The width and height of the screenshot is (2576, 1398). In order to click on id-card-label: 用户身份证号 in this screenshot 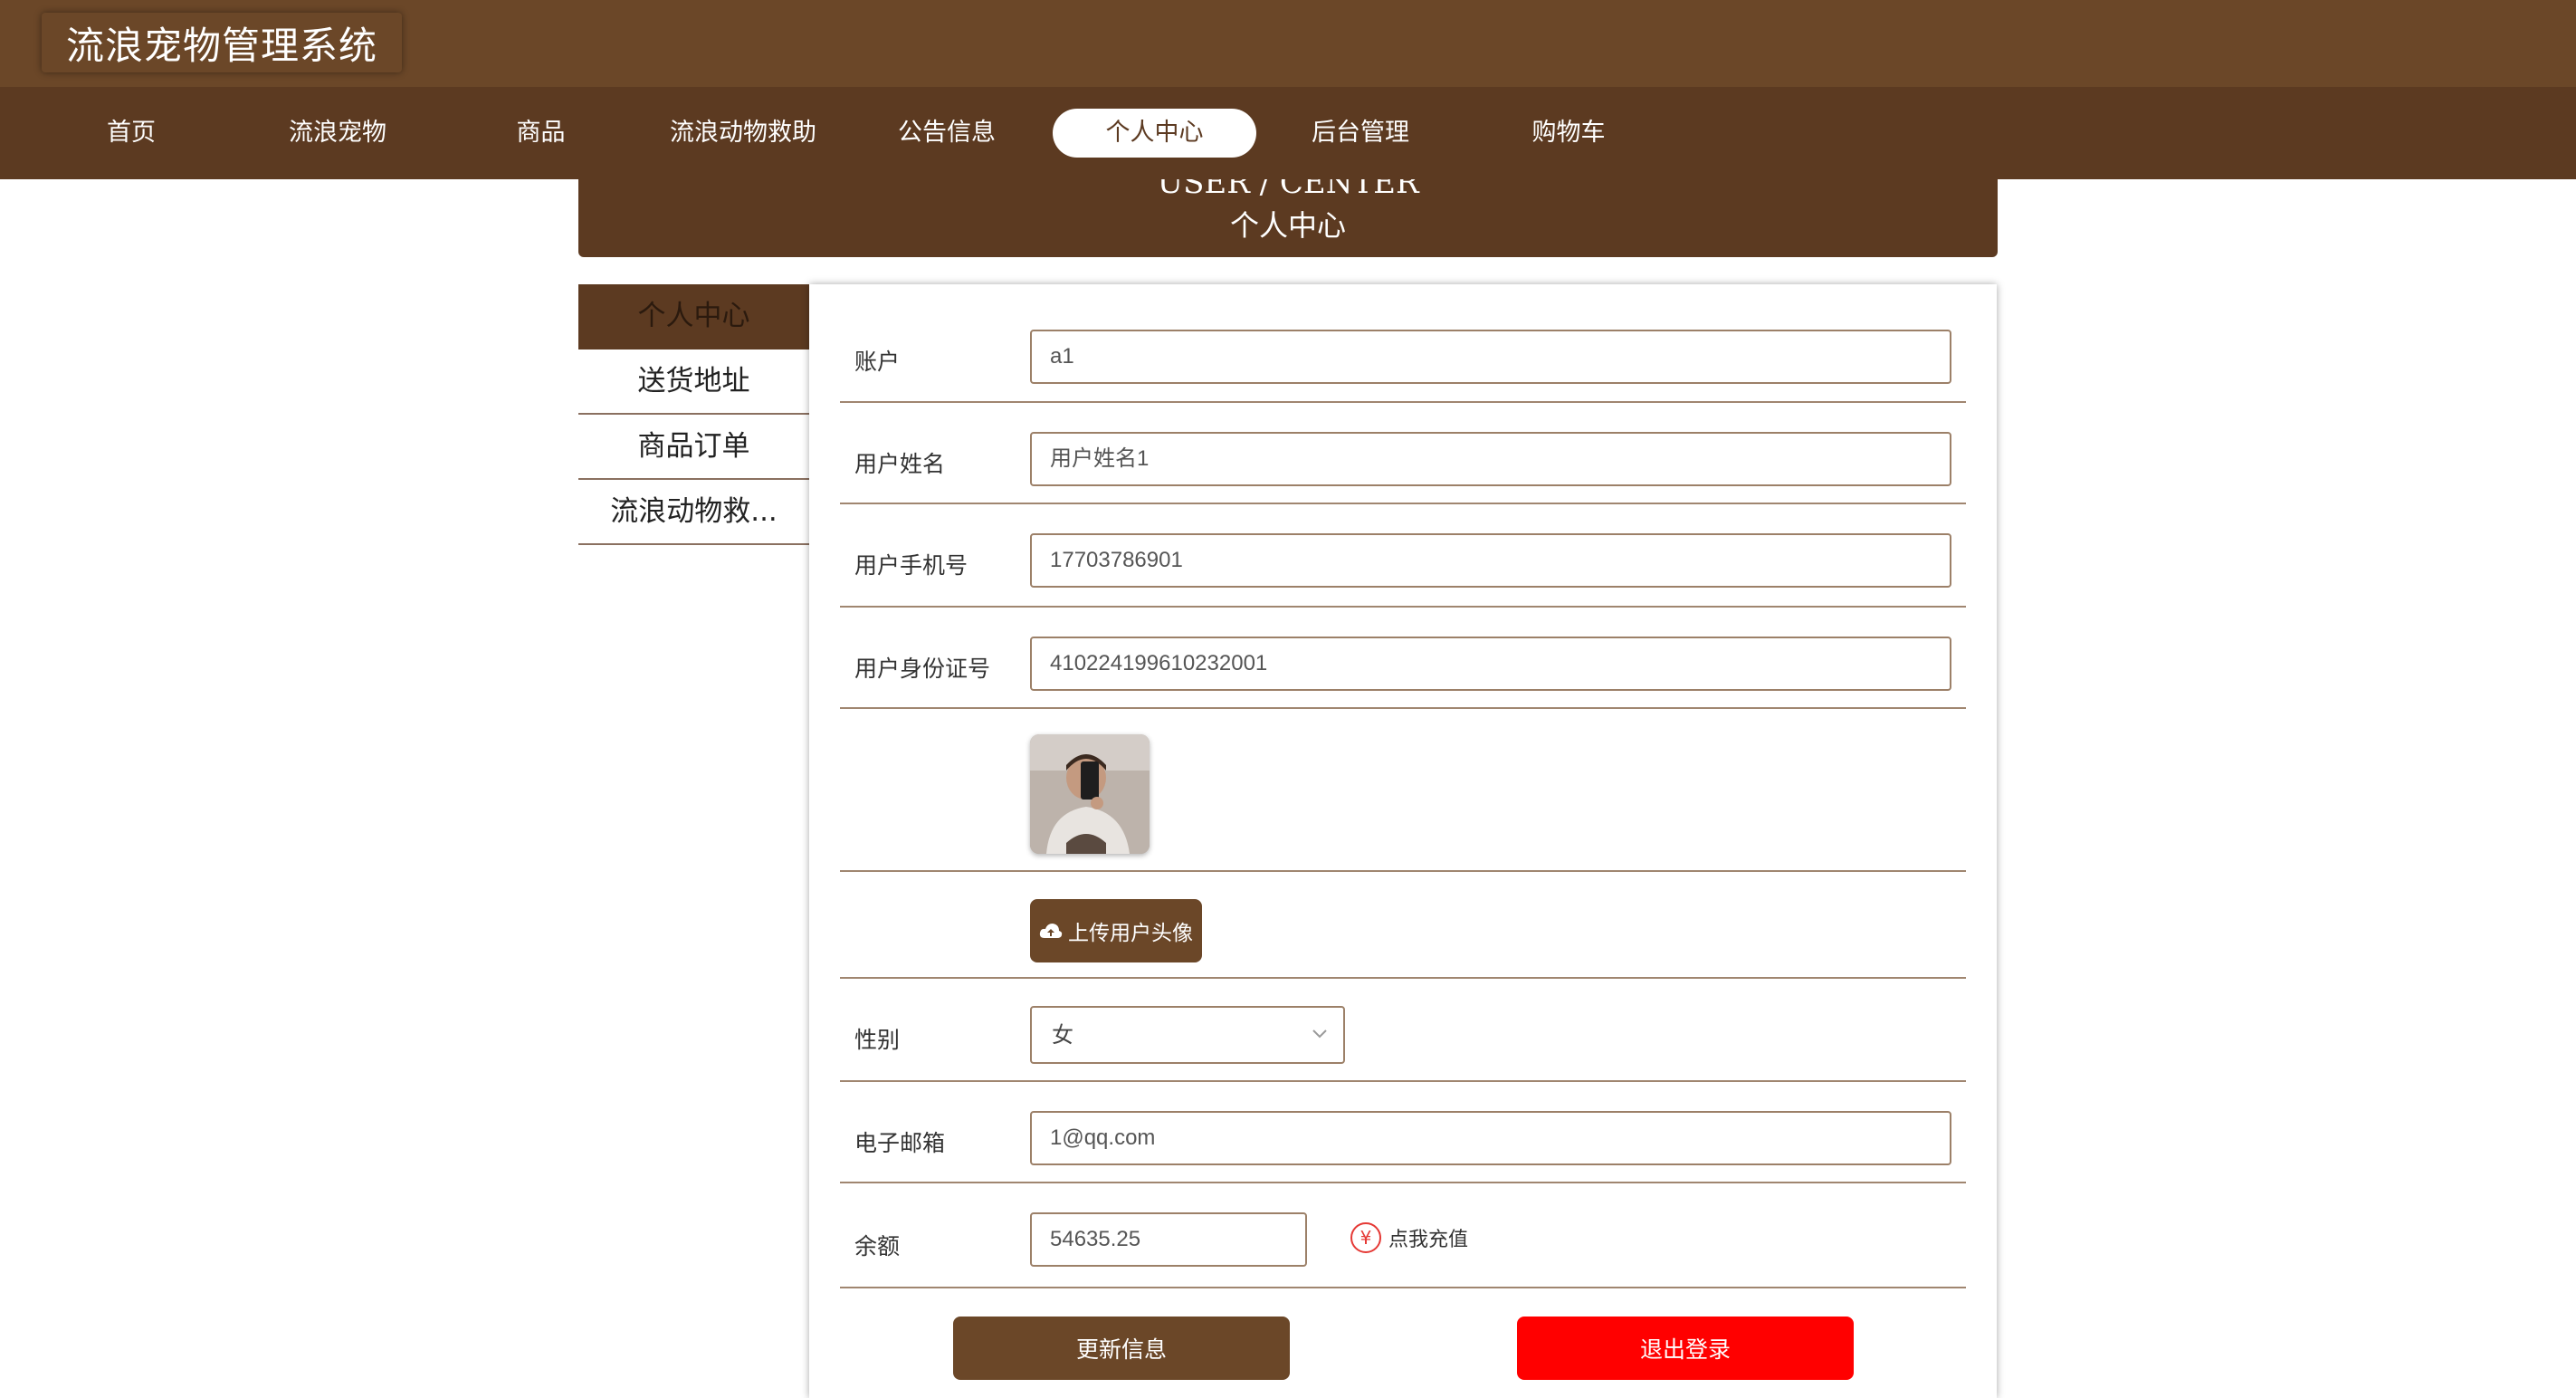, I will do `click(923, 669)`.